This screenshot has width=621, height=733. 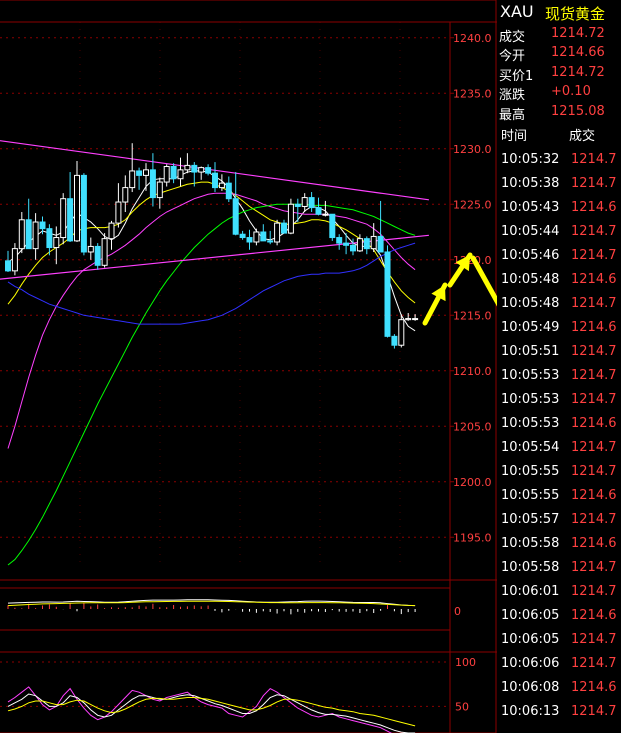 What do you see at coordinates (435, 304) in the screenshot?
I see `arrow-up-small` at bounding box center [435, 304].